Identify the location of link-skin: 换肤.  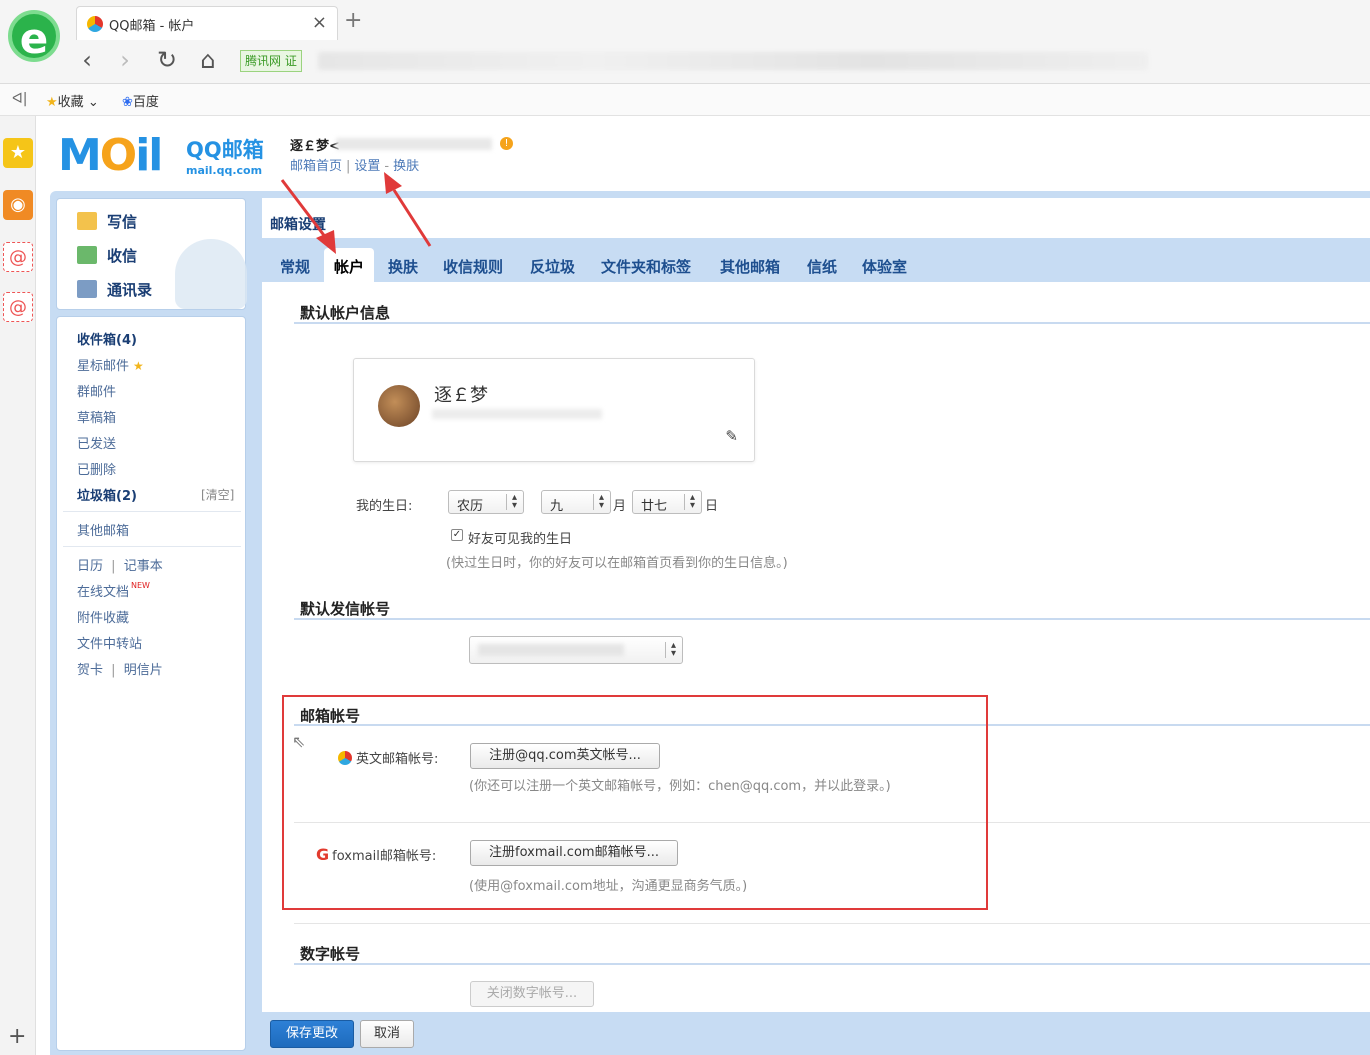
(406, 166).